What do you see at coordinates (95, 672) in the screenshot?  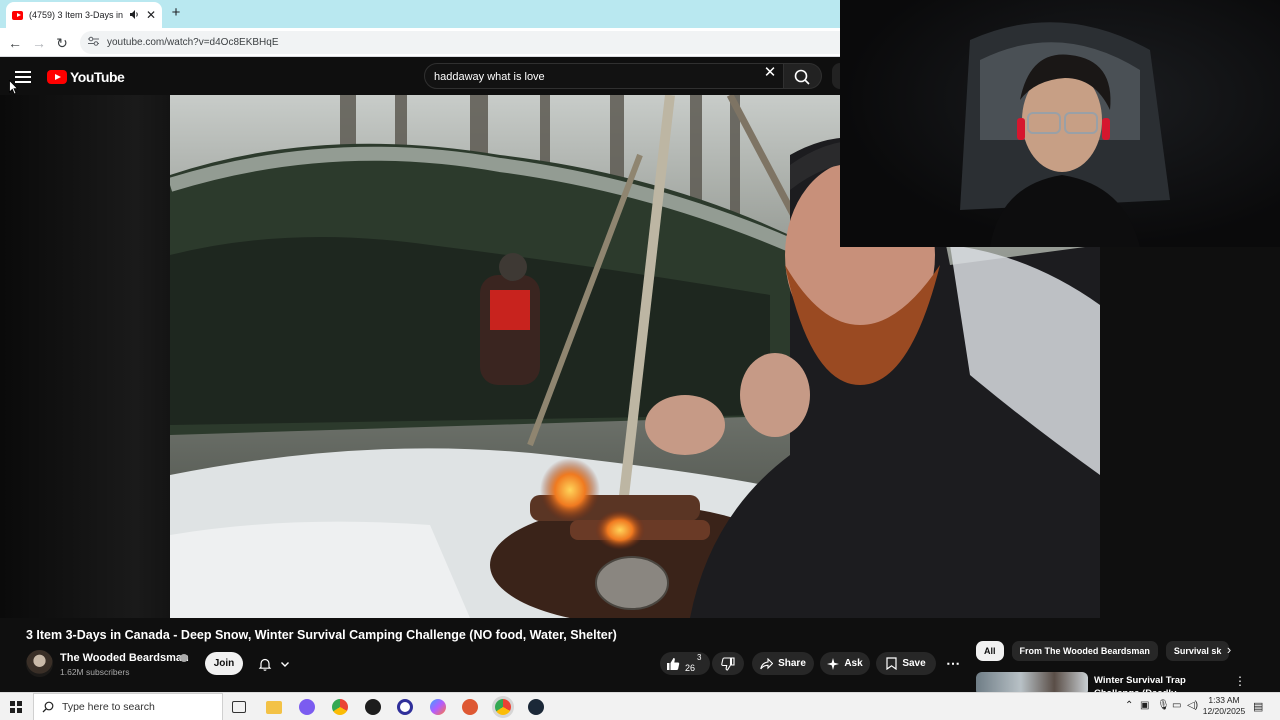 I see `subscriber-count: 1.62M subscribers` at bounding box center [95, 672].